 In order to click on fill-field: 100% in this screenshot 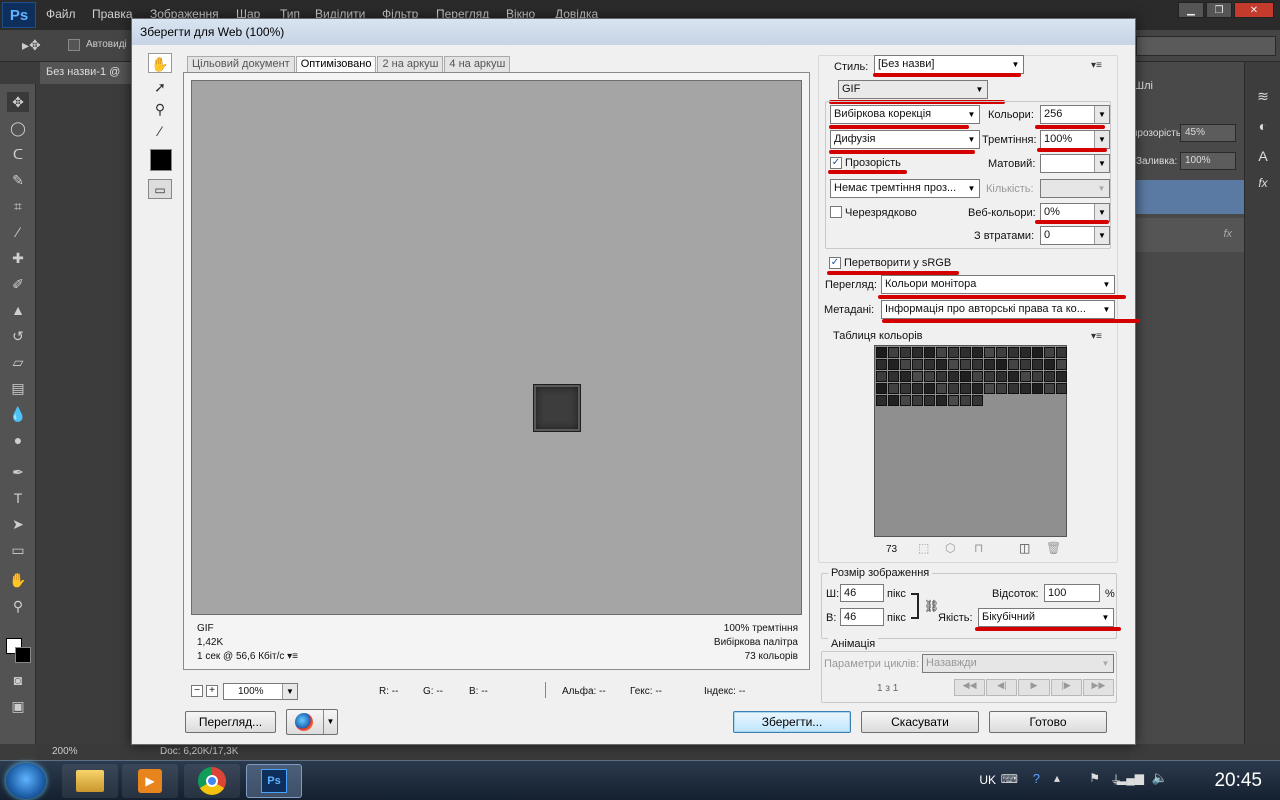, I will do `click(1208, 161)`.